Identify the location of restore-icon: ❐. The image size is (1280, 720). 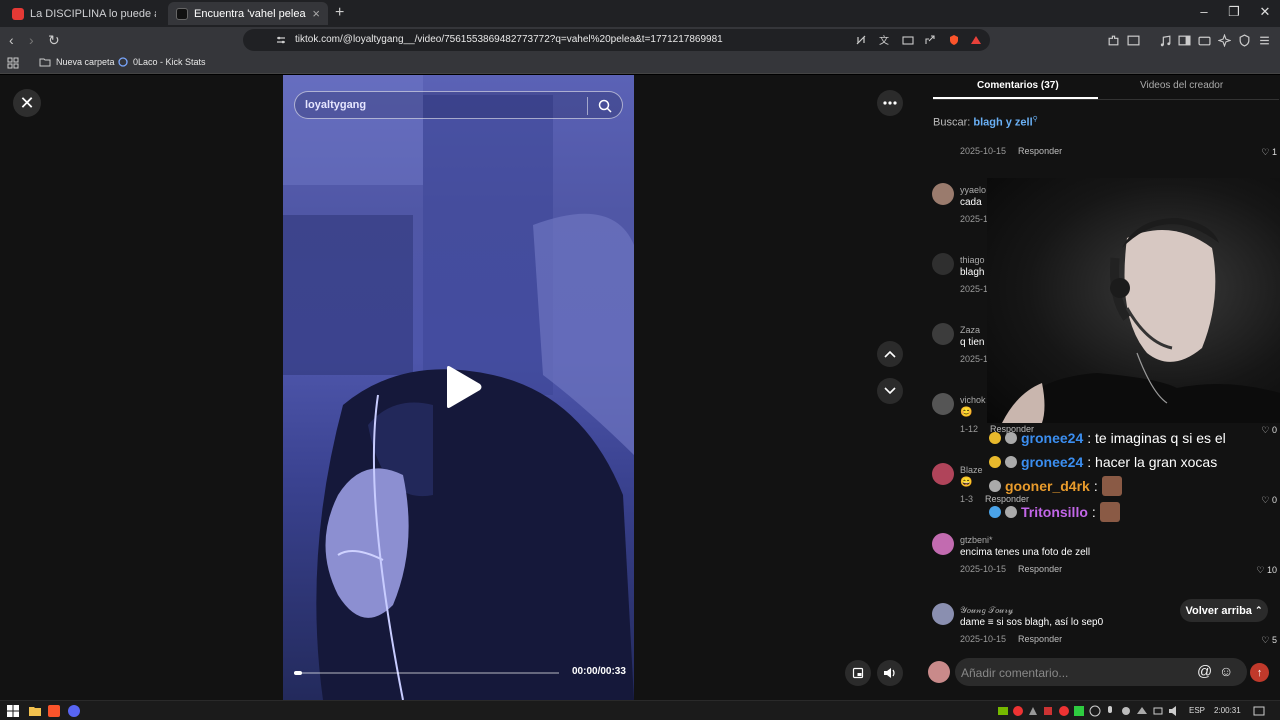
(1234, 12).